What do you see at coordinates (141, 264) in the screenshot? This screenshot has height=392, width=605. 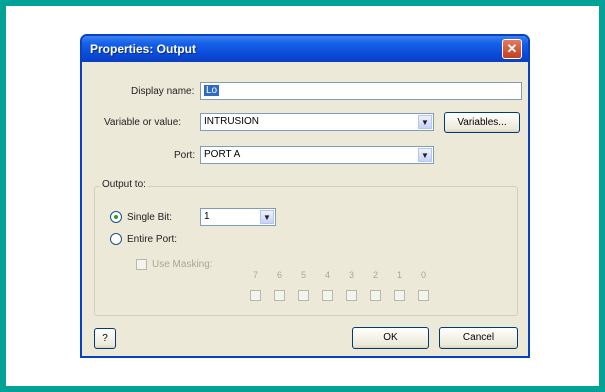 I see `use-masking-checkbox` at bounding box center [141, 264].